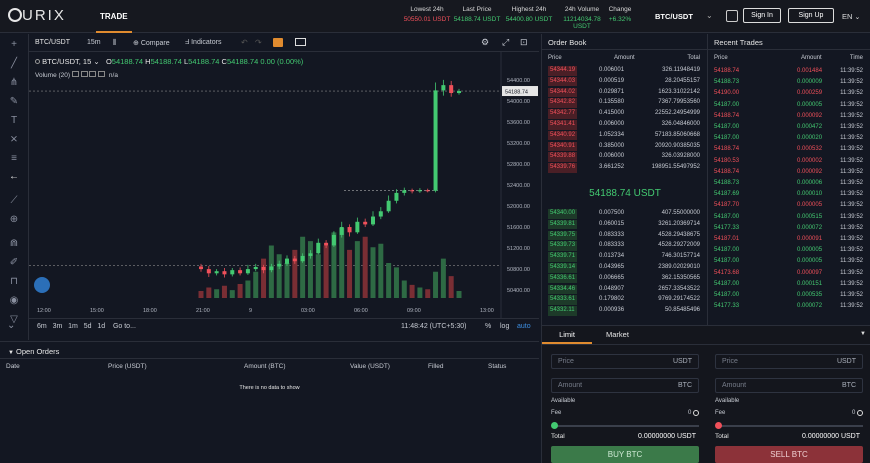 This screenshot has height=463, width=870. What do you see at coordinates (244, 42) in the screenshot?
I see `undo-icon: ↶` at bounding box center [244, 42].